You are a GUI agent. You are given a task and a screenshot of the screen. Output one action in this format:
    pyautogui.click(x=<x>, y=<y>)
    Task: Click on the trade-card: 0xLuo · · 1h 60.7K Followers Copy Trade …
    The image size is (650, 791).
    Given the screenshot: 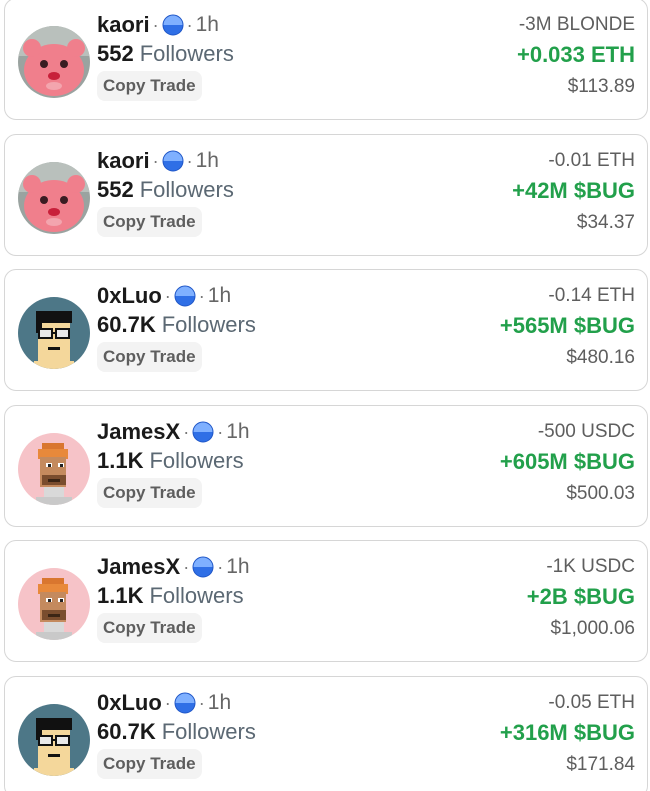 What is the action you would take?
    pyautogui.click(x=326, y=733)
    